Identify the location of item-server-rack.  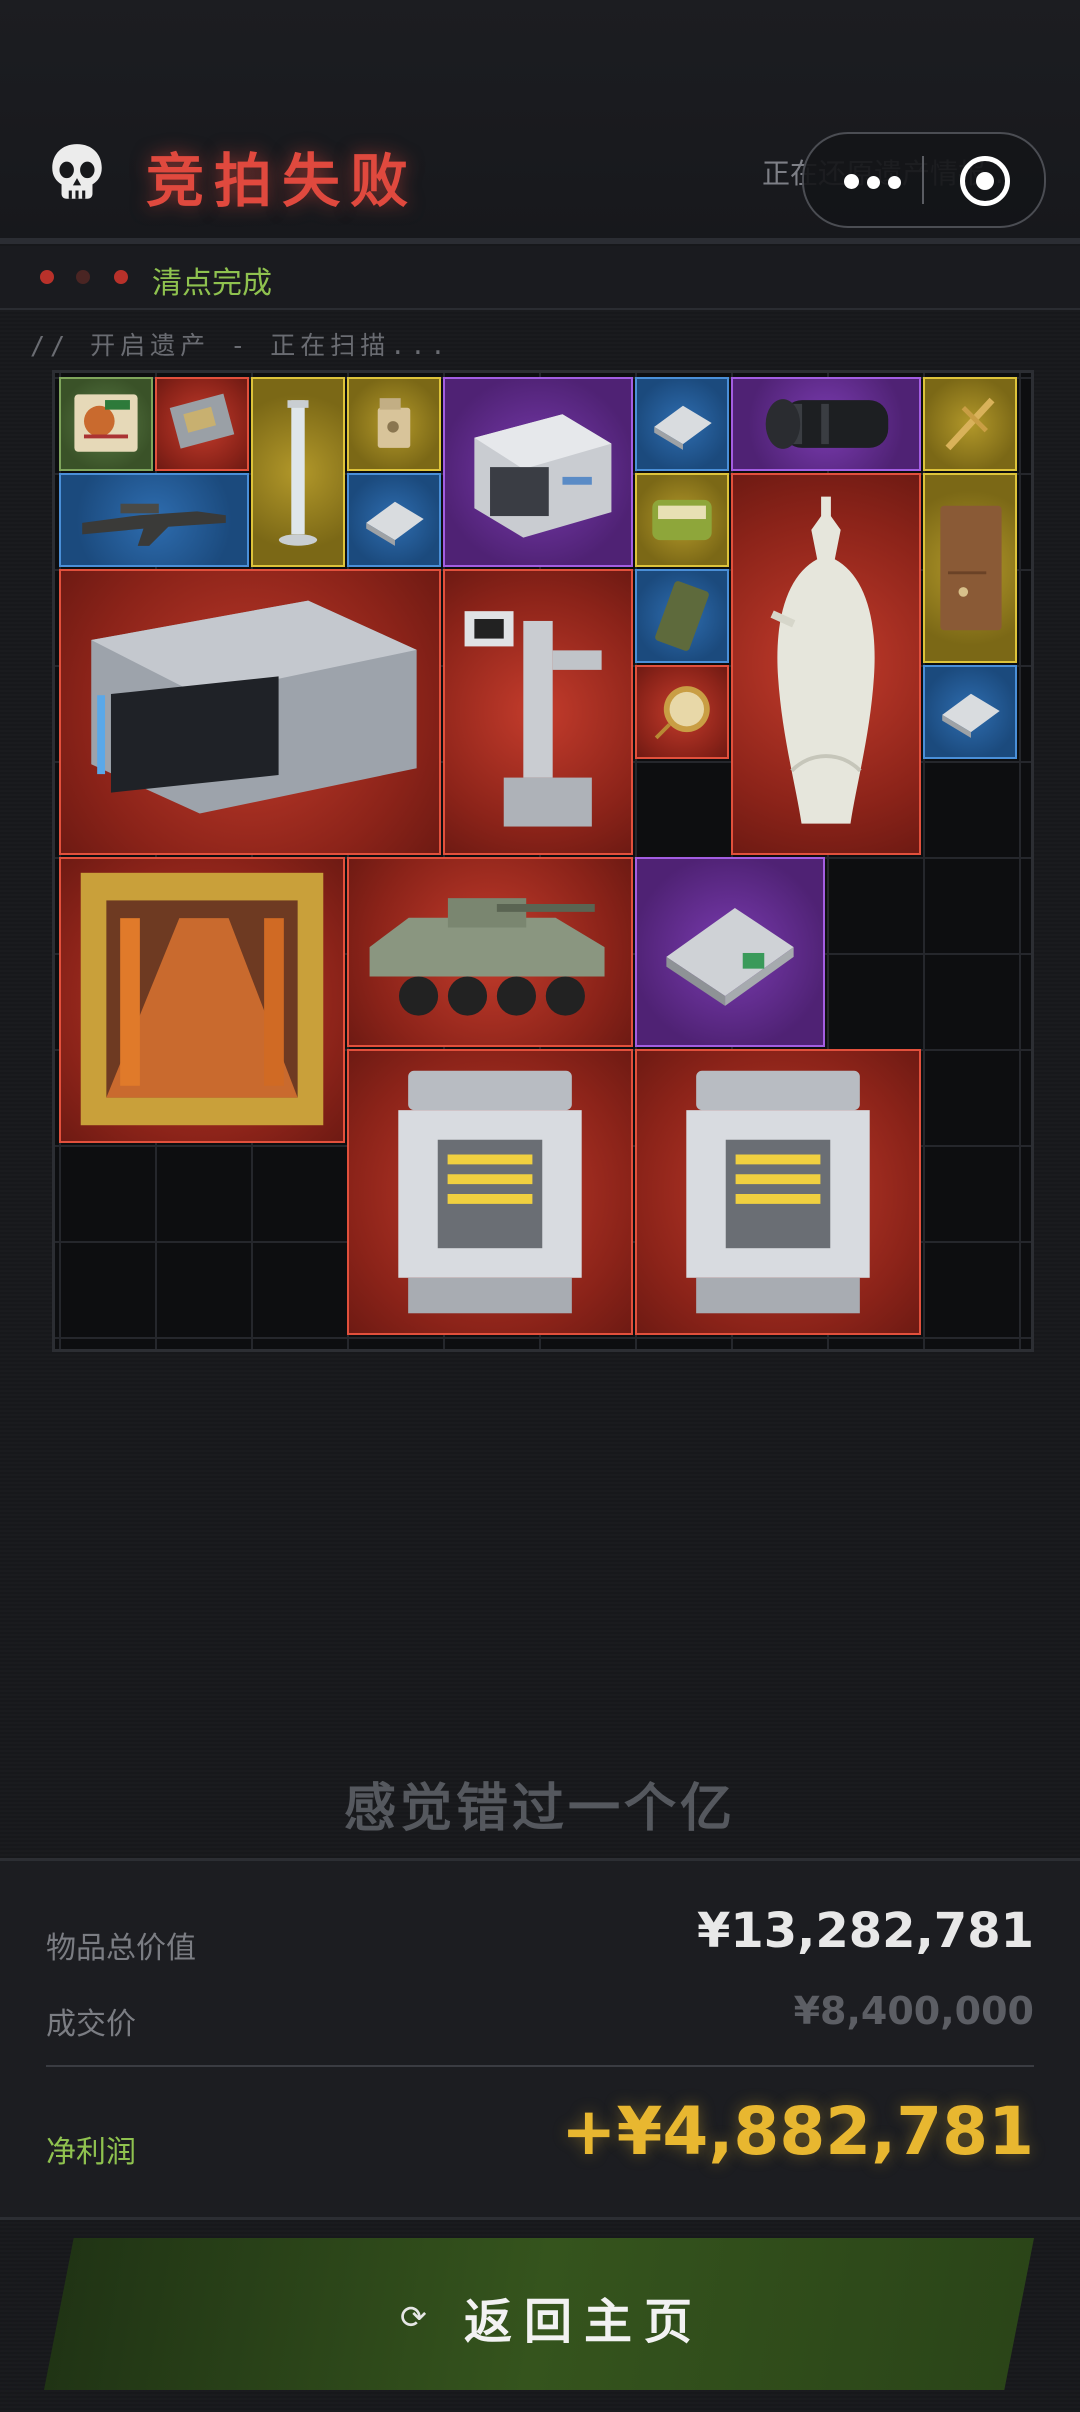
(250, 712).